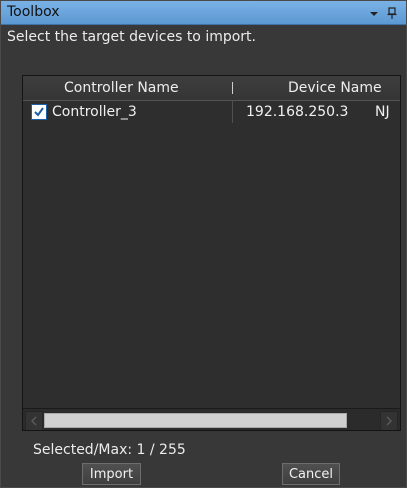 Image resolution: width=407 pixels, height=488 pixels. Describe the element at coordinates (34, 420) in the screenshot. I see `scroll-left-icon` at that location.